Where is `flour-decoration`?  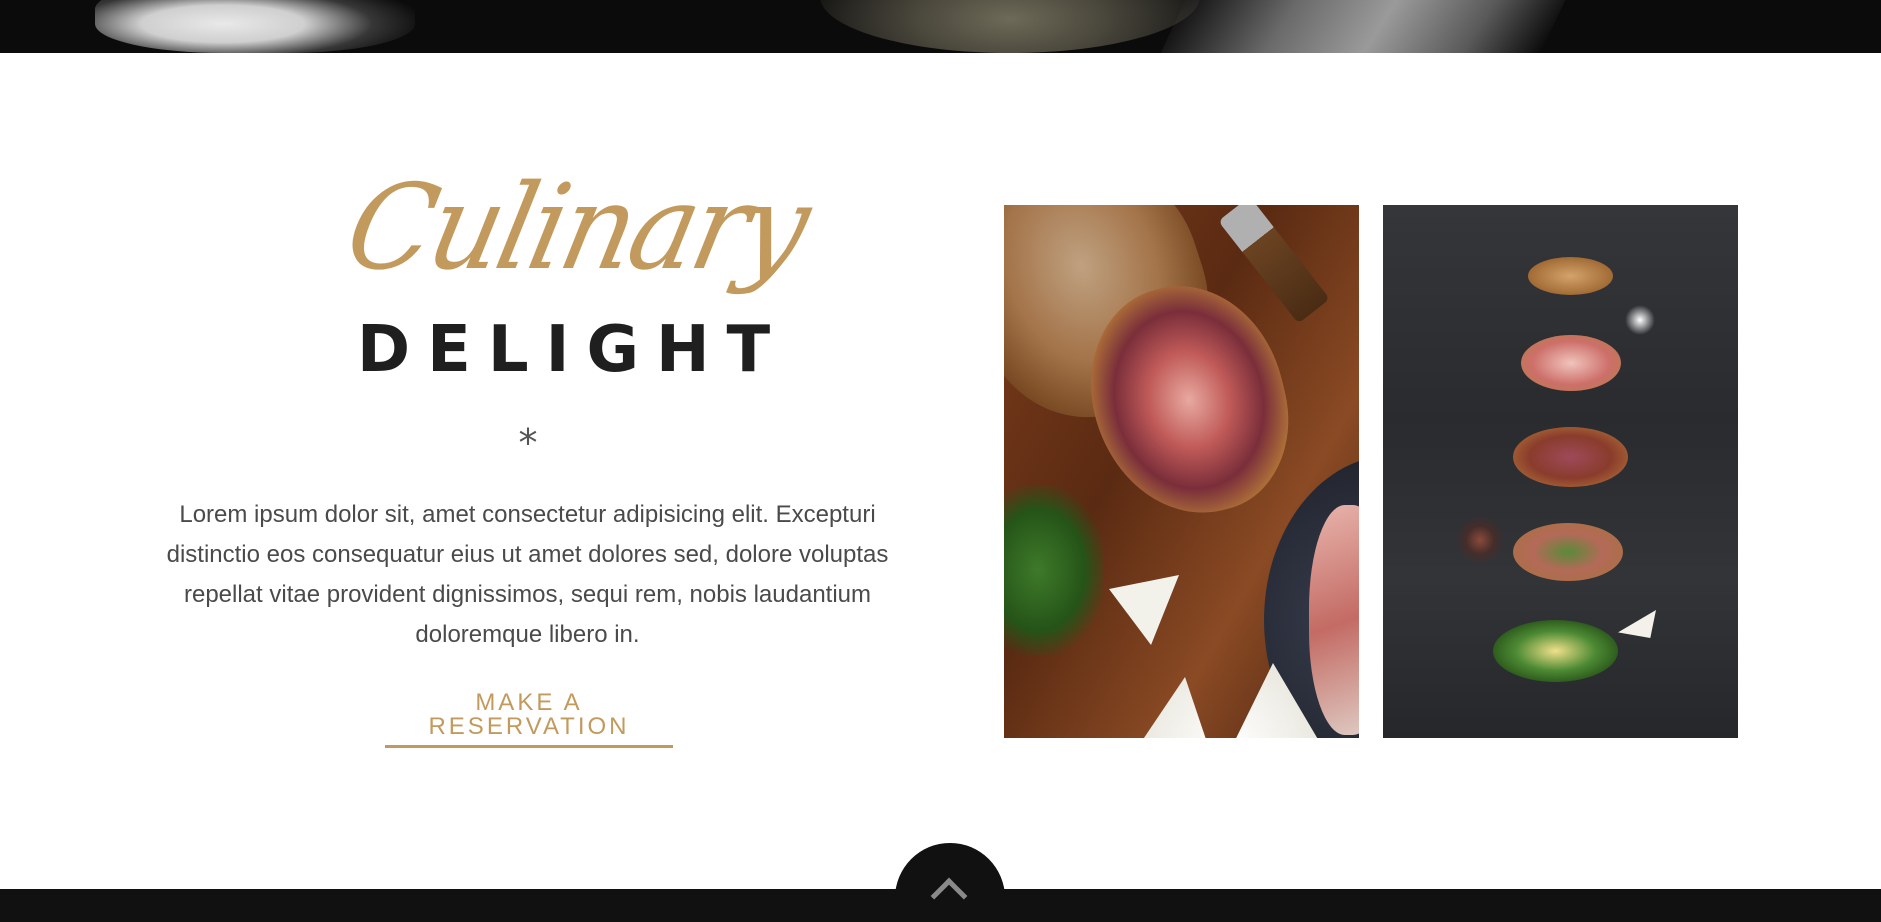
flour-decoration is located at coordinates (255, 26).